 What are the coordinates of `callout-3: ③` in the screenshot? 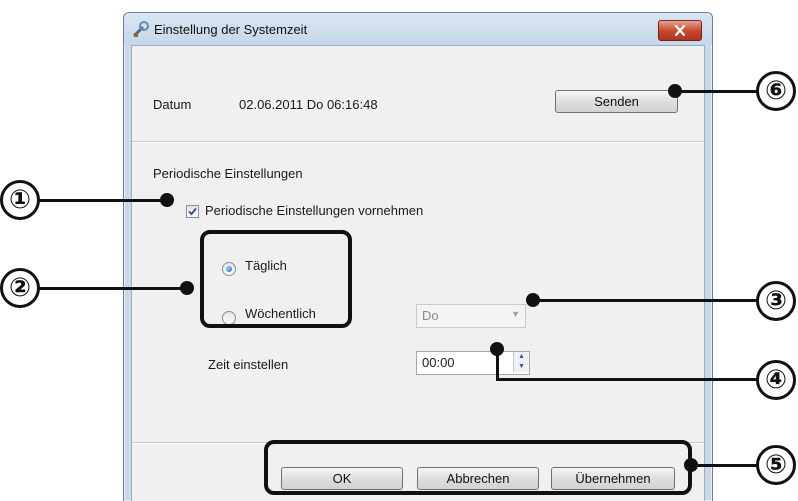 It's located at (776, 301).